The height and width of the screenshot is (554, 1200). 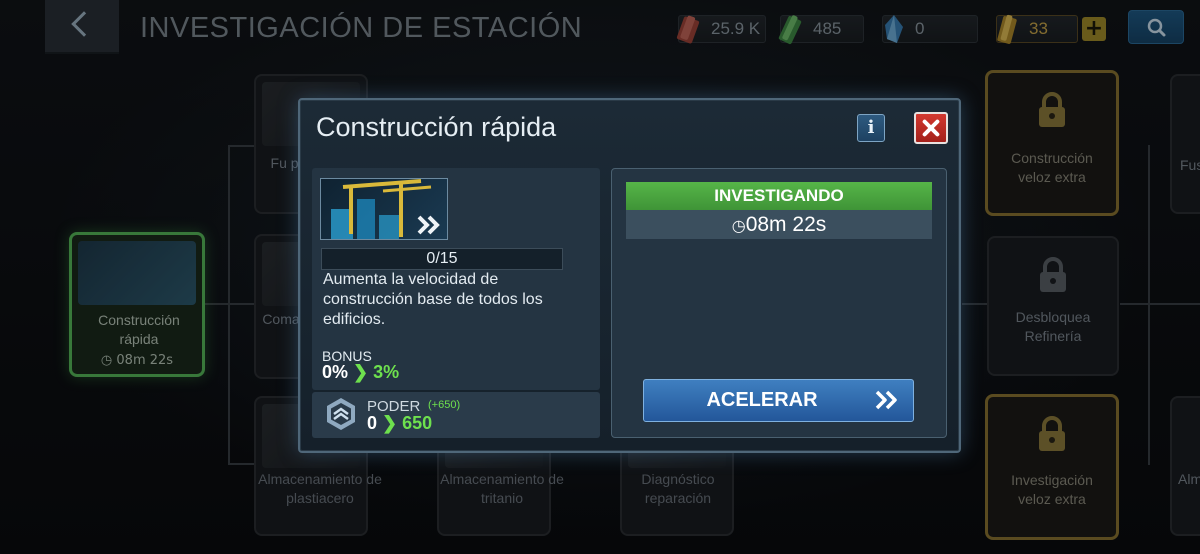 What do you see at coordinates (871, 128) in the screenshot?
I see `info-button: i` at bounding box center [871, 128].